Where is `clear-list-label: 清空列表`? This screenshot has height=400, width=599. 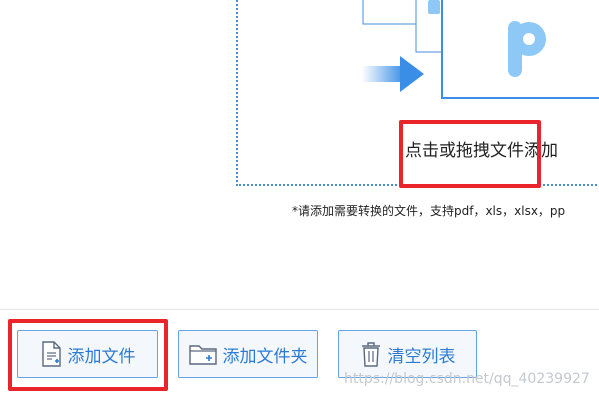 clear-list-label: 清空列表 is located at coordinates (421, 356).